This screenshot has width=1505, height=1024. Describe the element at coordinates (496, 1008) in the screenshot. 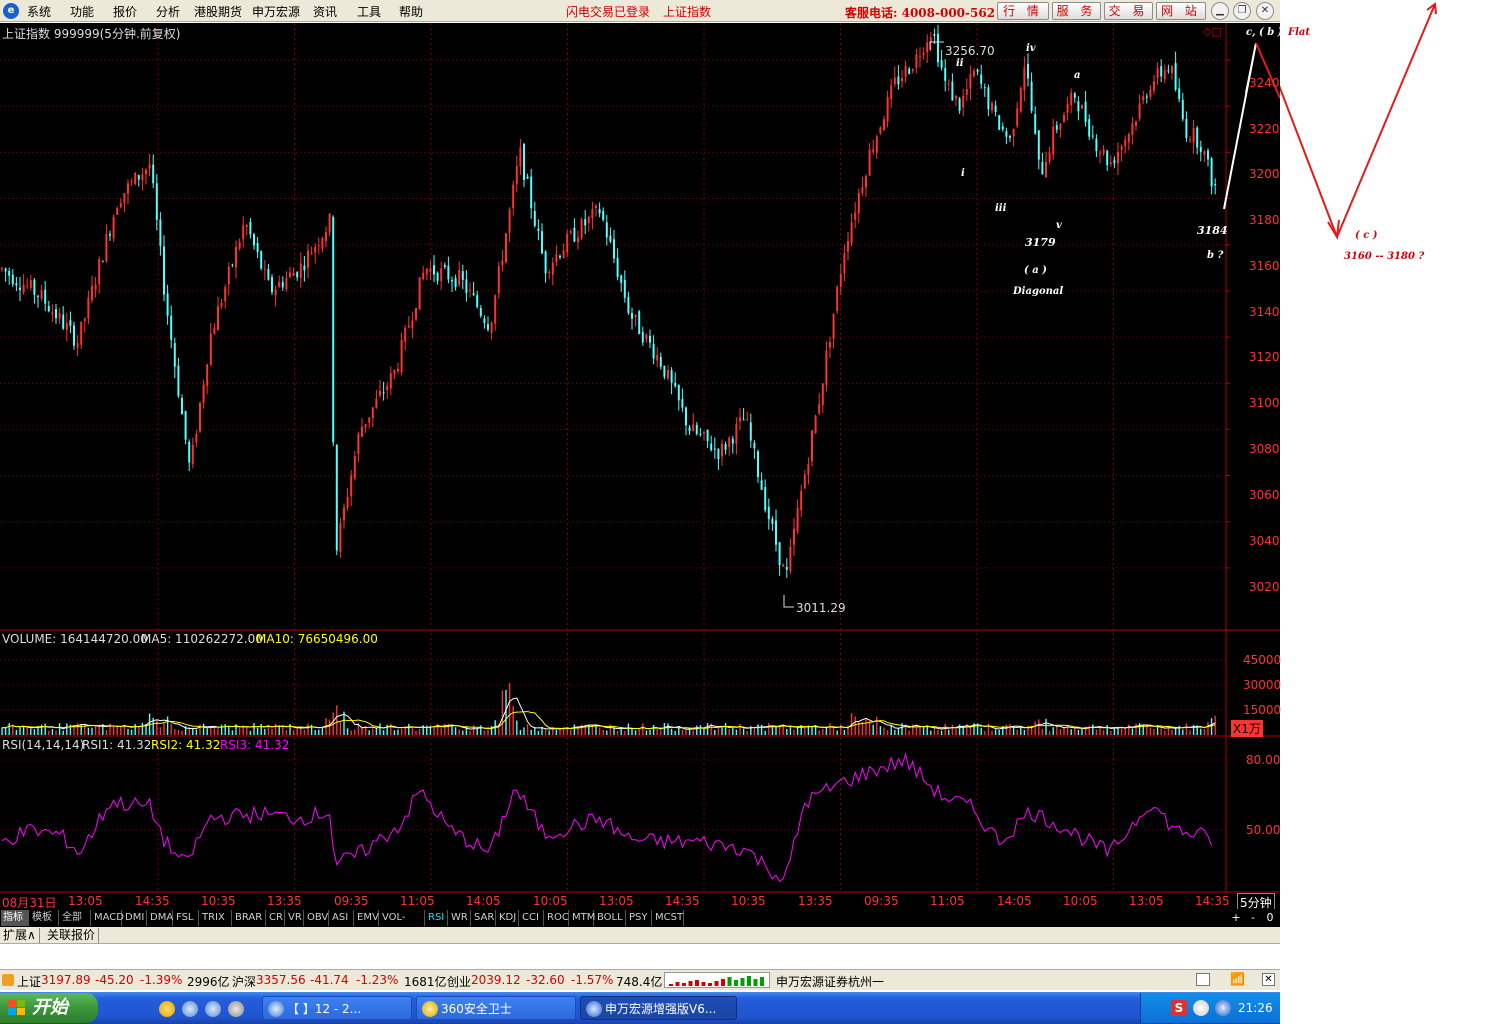

I see `taskbar-item-360: 360安全卫士` at that location.